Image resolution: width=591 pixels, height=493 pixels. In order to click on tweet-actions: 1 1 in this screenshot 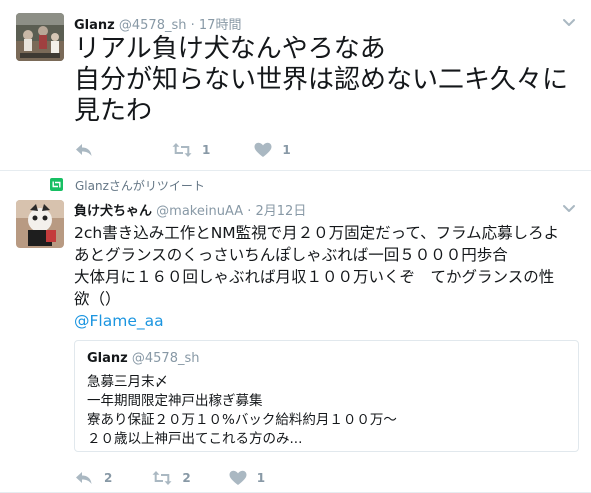, I will do `click(199, 150)`.